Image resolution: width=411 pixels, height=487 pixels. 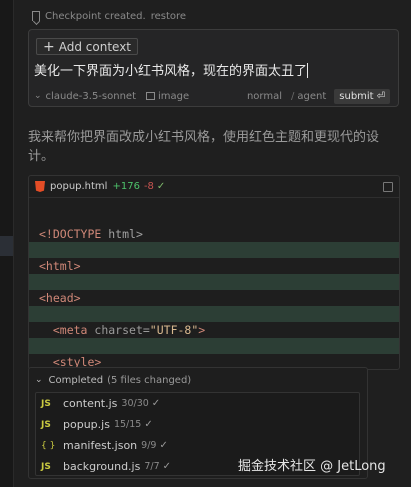 What do you see at coordinates (60, 298) in the screenshot?
I see `code-line: <head>` at bounding box center [60, 298].